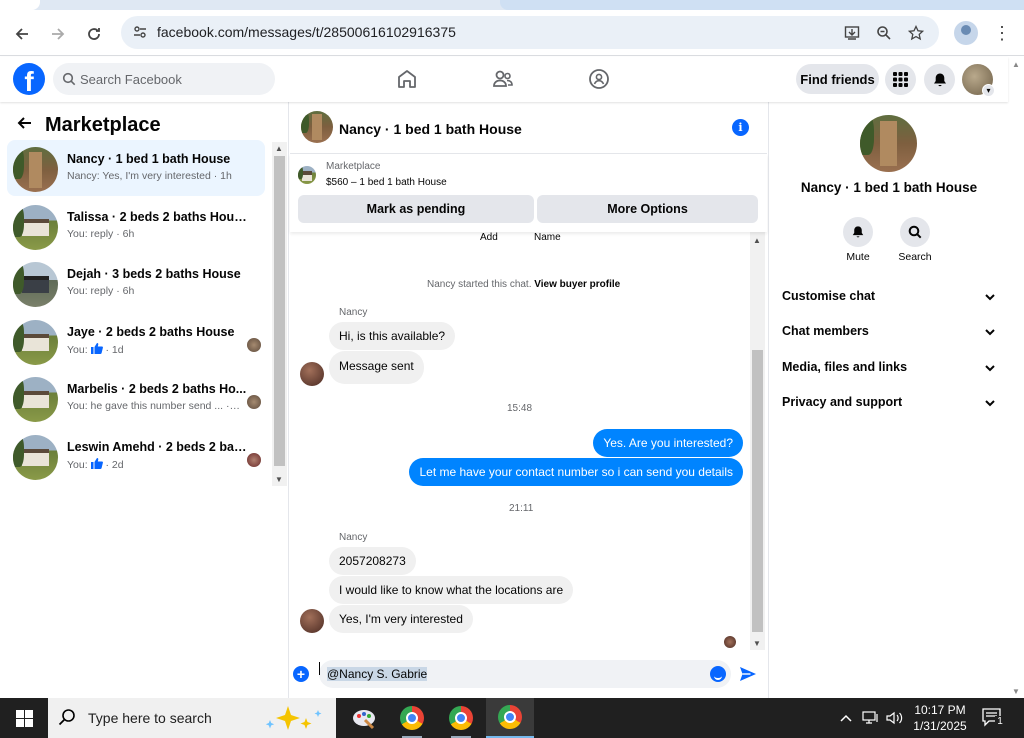 This screenshot has height=738, width=1024. Describe the element at coordinates (136, 341) in the screenshot. I see `conversation-item: Jaye · 2 beds 2 baths House You: · 1d` at that location.